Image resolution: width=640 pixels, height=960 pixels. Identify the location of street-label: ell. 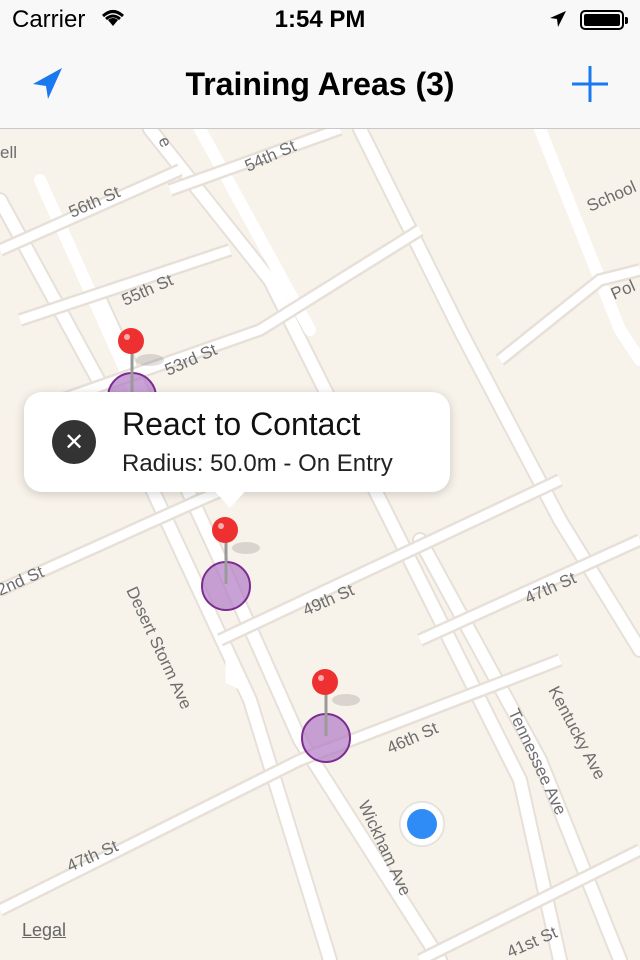
(8, 152).